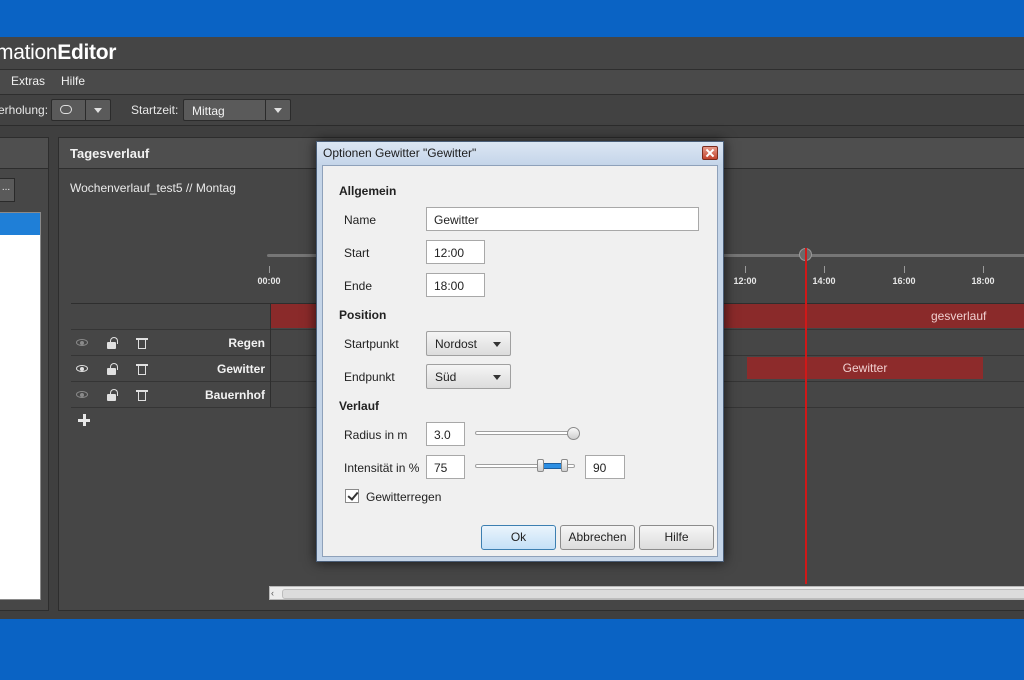 The image size is (1024, 680). What do you see at coordinates (527, 433) in the screenshot?
I see `radius-slider` at bounding box center [527, 433].